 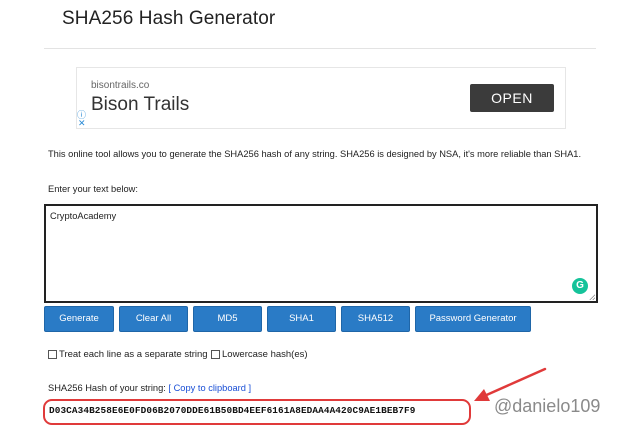 What do you see at coordinates (169, 18) in the screenshot?
I see `page-title: SHA256 Hash Generator` at bounding box center [169, 18].